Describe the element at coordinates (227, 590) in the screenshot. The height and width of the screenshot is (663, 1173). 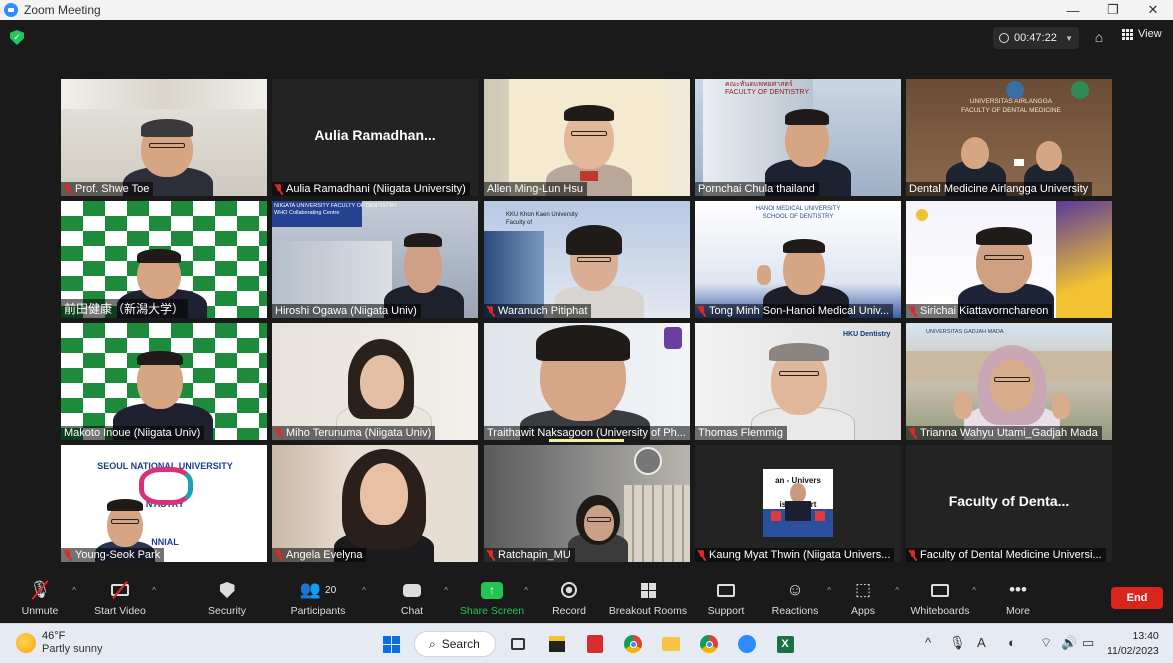
I see `shield-icon` at that location.